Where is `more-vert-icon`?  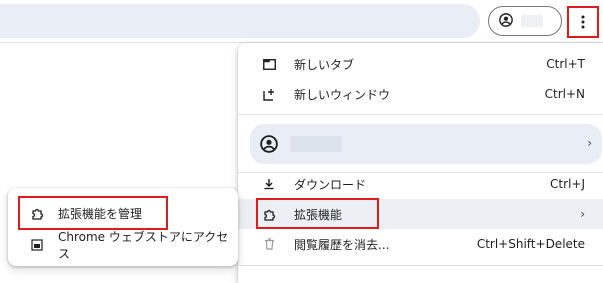 more-vert-icon is located at coordinates (583, 22).